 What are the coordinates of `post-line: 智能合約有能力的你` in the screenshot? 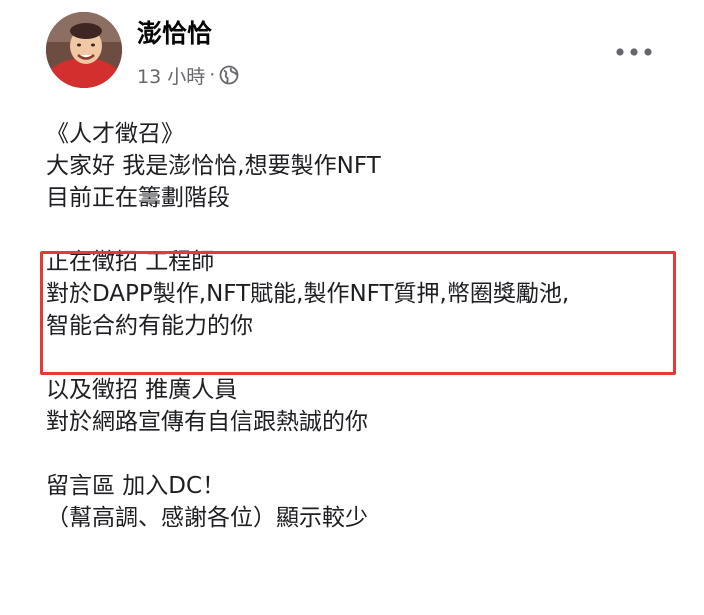 It's located at (149, 326).